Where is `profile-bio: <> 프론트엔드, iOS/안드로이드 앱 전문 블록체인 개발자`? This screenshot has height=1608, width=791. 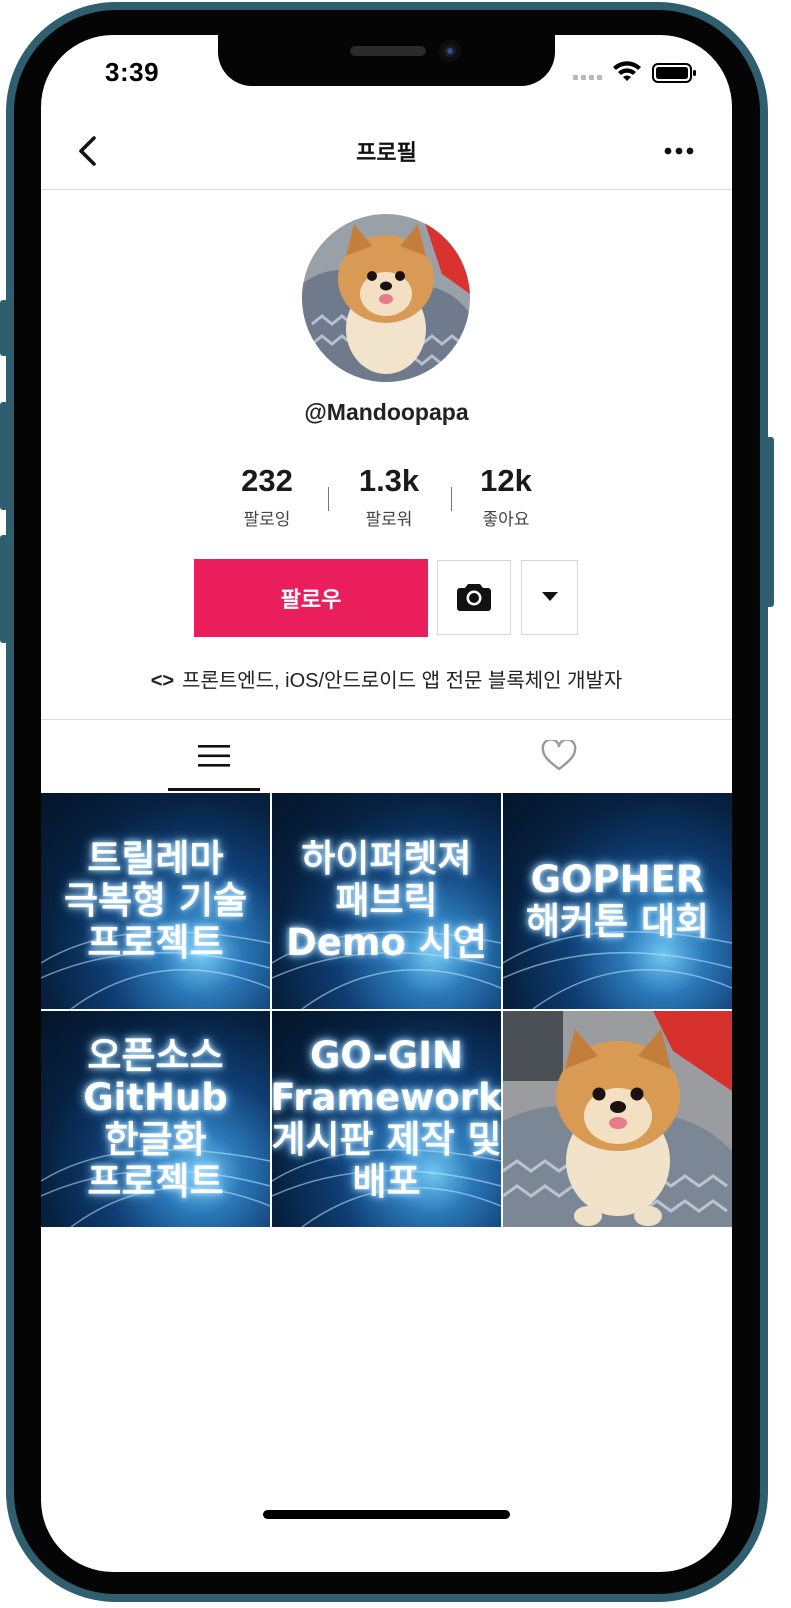
profile-bio: <> 프론트엔드, iOS/안드로이드 앱 전문 블록체인 개발자 is located at coordinates (386, 678).